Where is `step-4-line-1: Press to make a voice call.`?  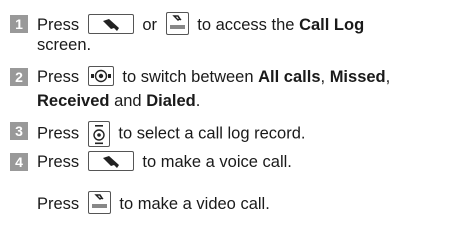
step-4-line-1: Press to make a voice call. is located at coordinates (164, 161).